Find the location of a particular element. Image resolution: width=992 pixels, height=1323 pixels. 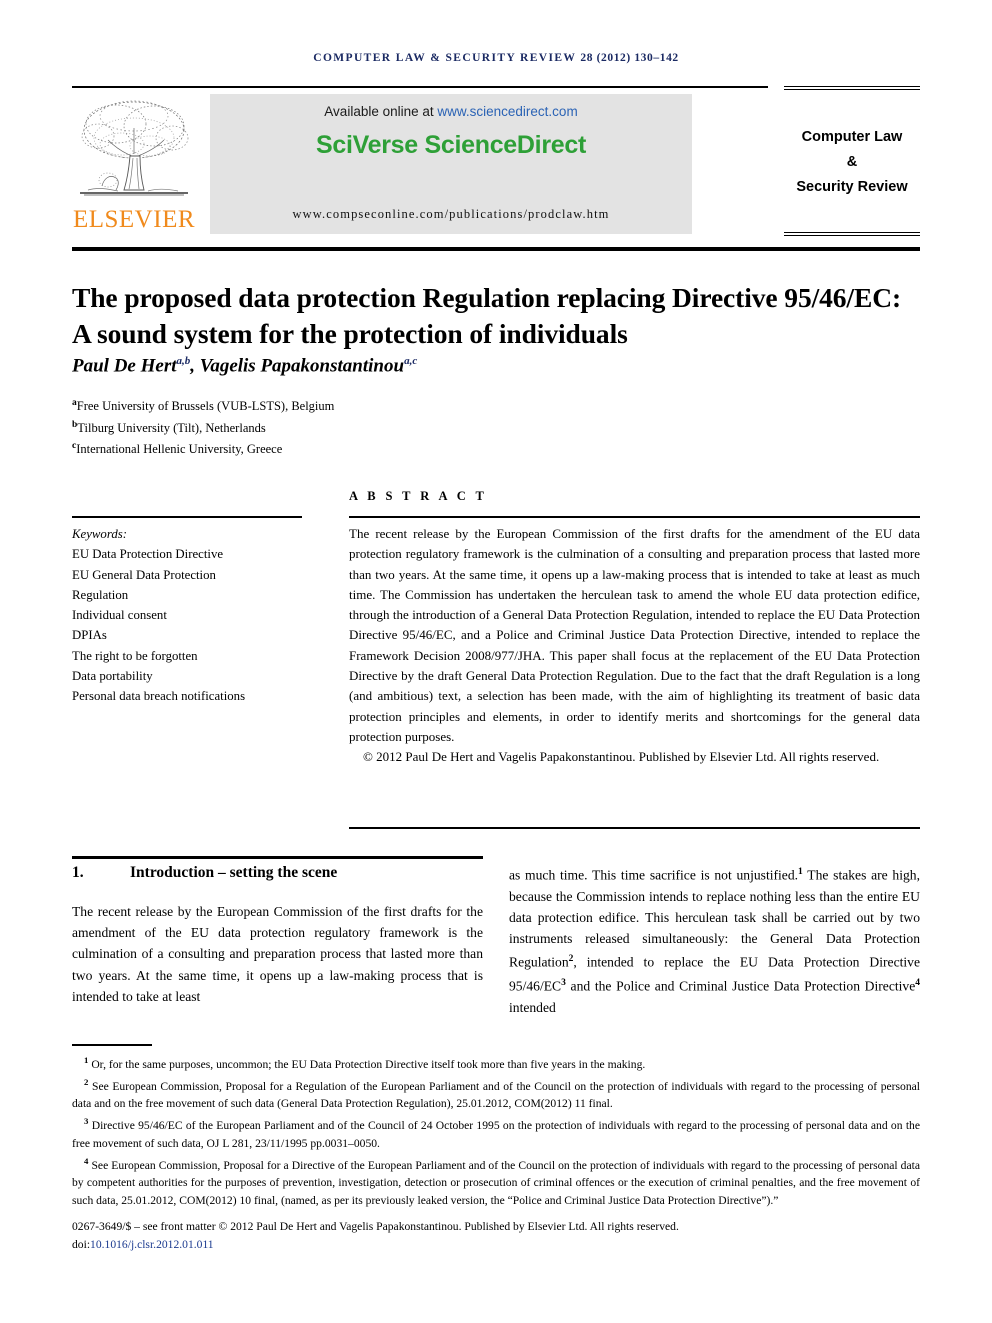

journal-box-line-2: & is located at coordinates (852, 161).